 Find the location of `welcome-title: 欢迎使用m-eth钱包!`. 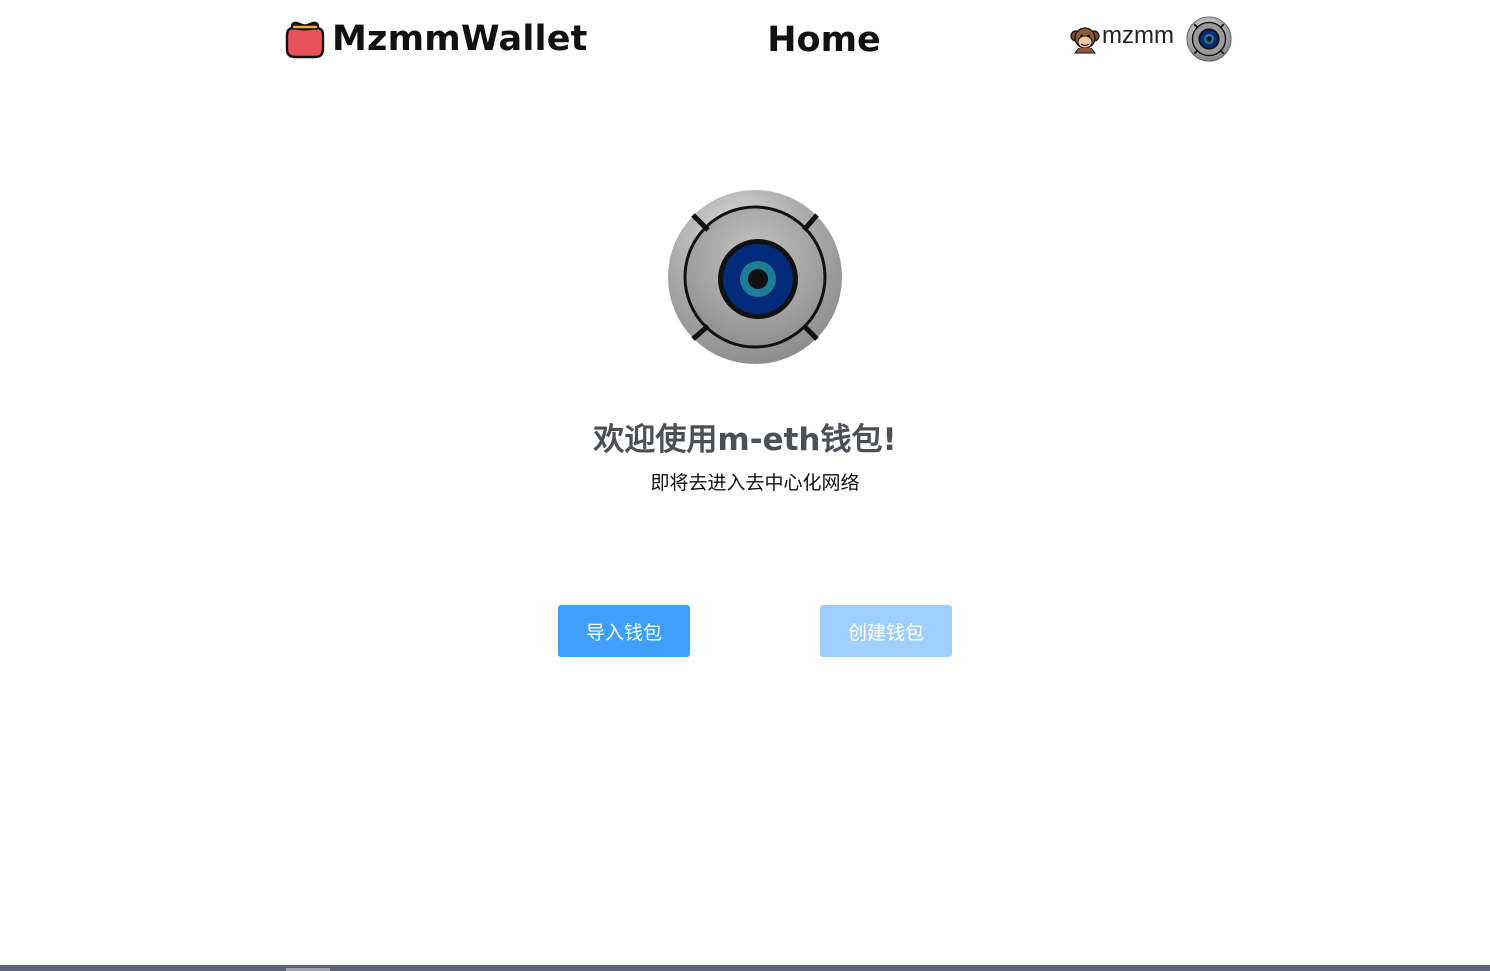

welcome-title: 欢迎使用m-eth钱包! is located at coordinates (745, 440).